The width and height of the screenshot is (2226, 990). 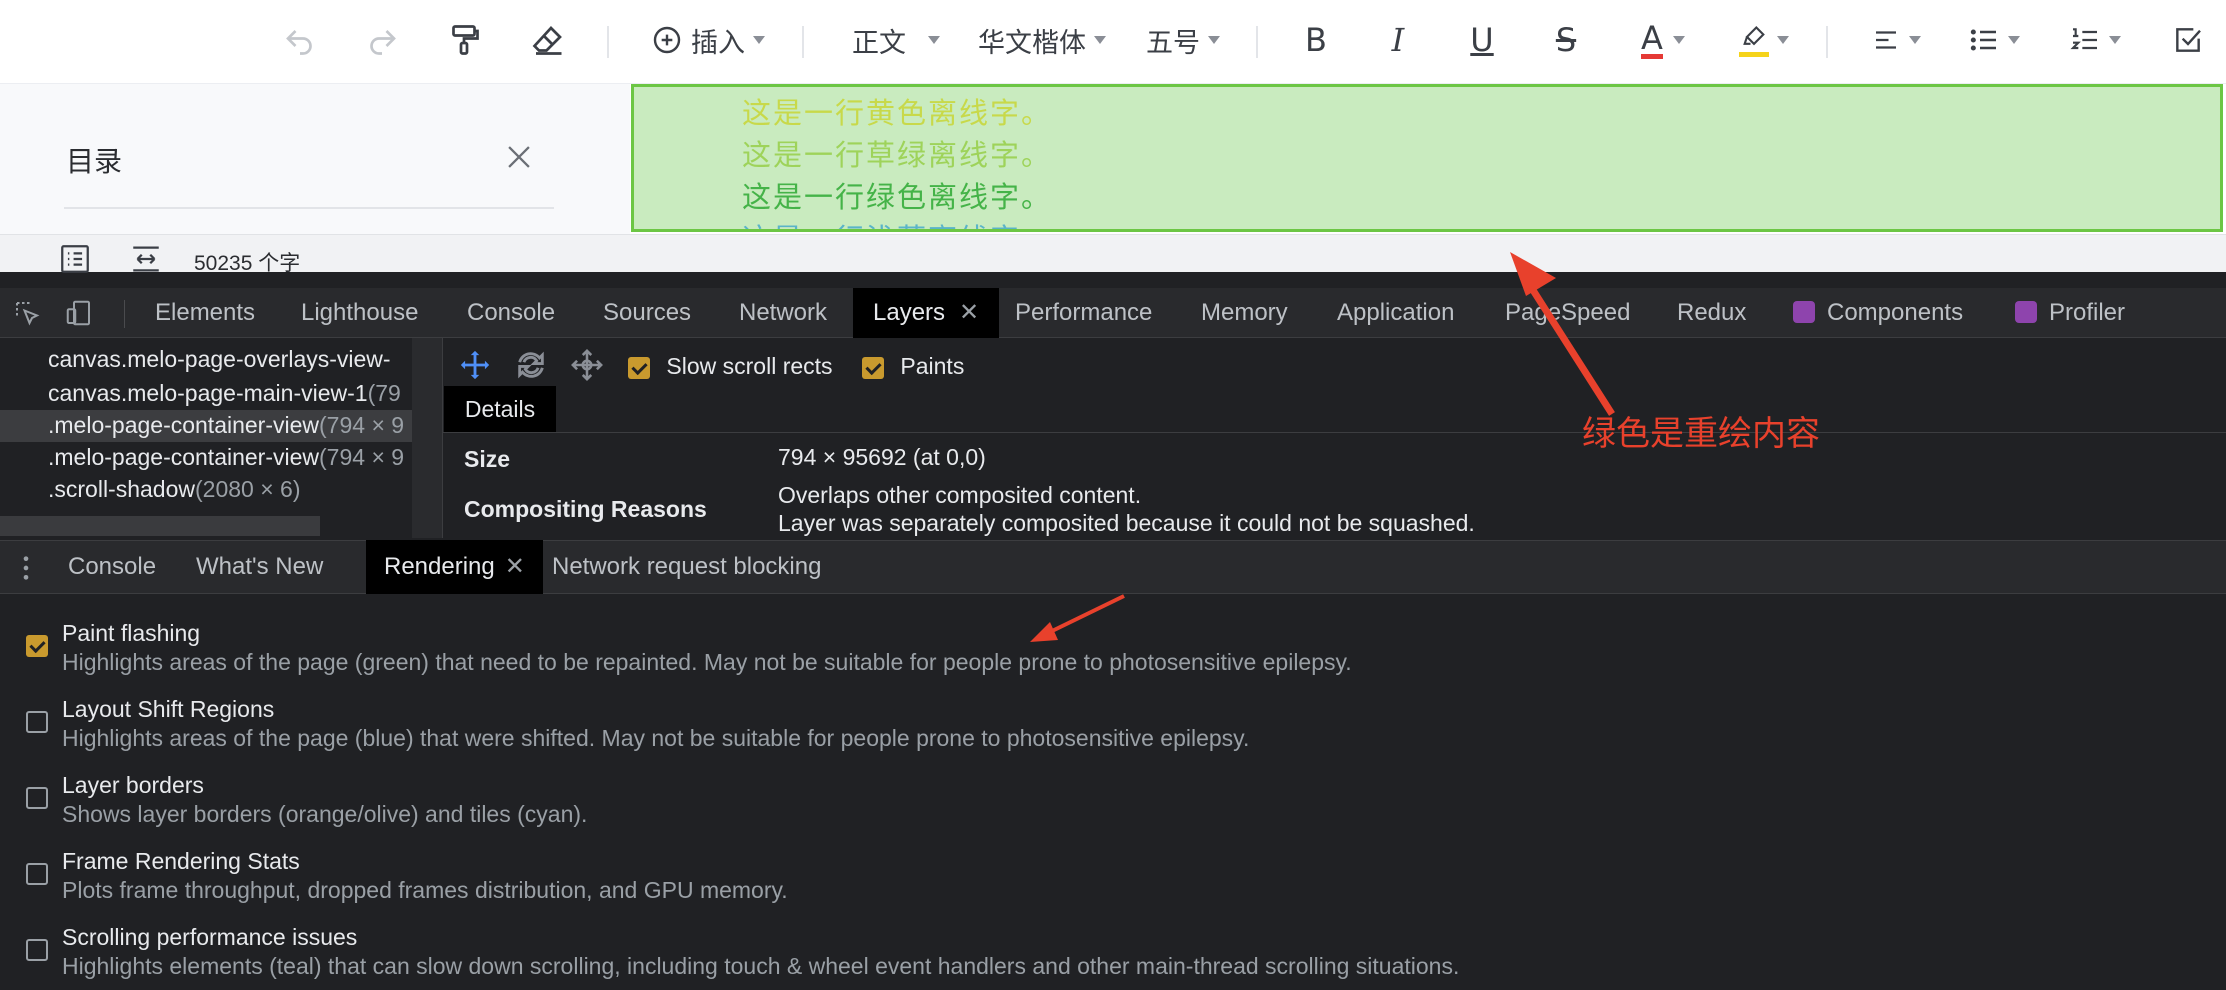 What do you see at coordinates (1568, 345) in the screenshot?
I see `arrow-to-green-overlay` at bounding box center [1568, 345].